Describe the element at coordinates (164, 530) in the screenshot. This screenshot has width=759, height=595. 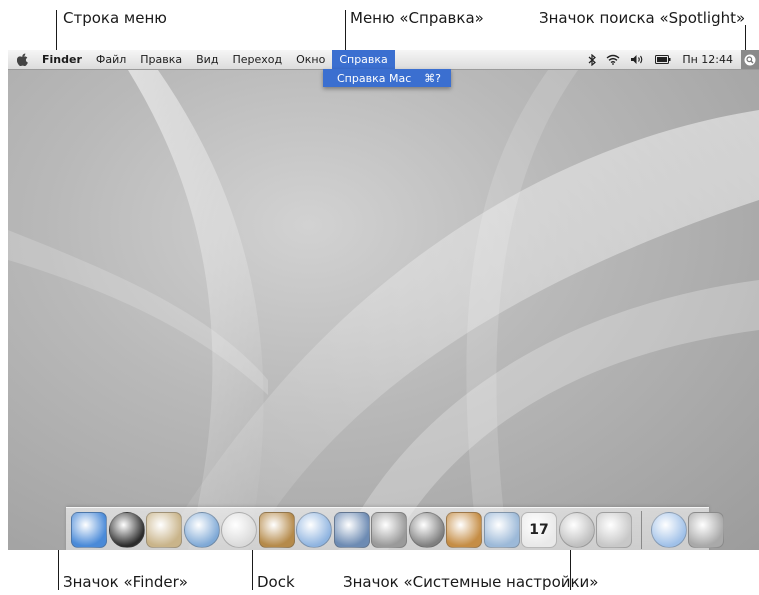
I see `dock-mail-icon` at that location.